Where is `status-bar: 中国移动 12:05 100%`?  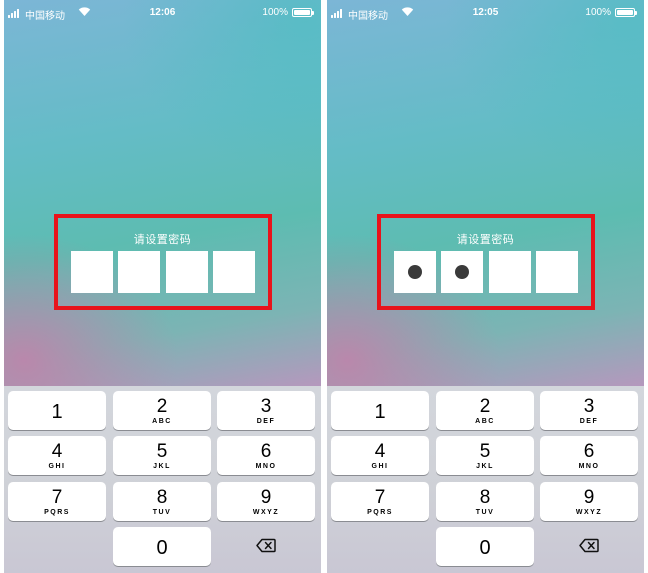 status-bar: 中国移动 12:05 100% is located at coordinates (485, 13).